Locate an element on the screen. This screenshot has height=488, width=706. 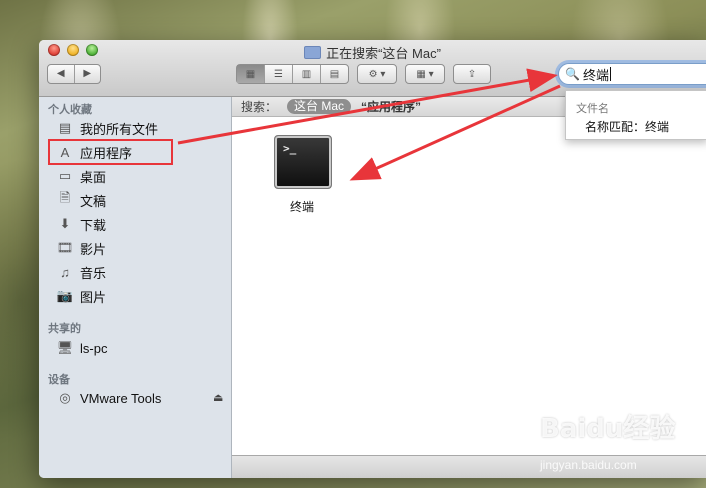
sidebar-item-applications: A 应用程序 is located at coordinates (110, 152).